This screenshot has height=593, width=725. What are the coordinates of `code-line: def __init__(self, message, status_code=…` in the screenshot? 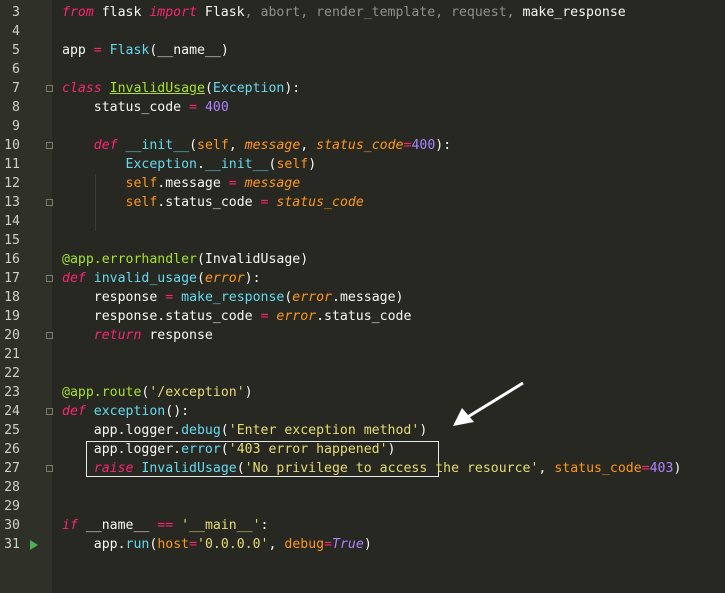 It's located at (256, 145).